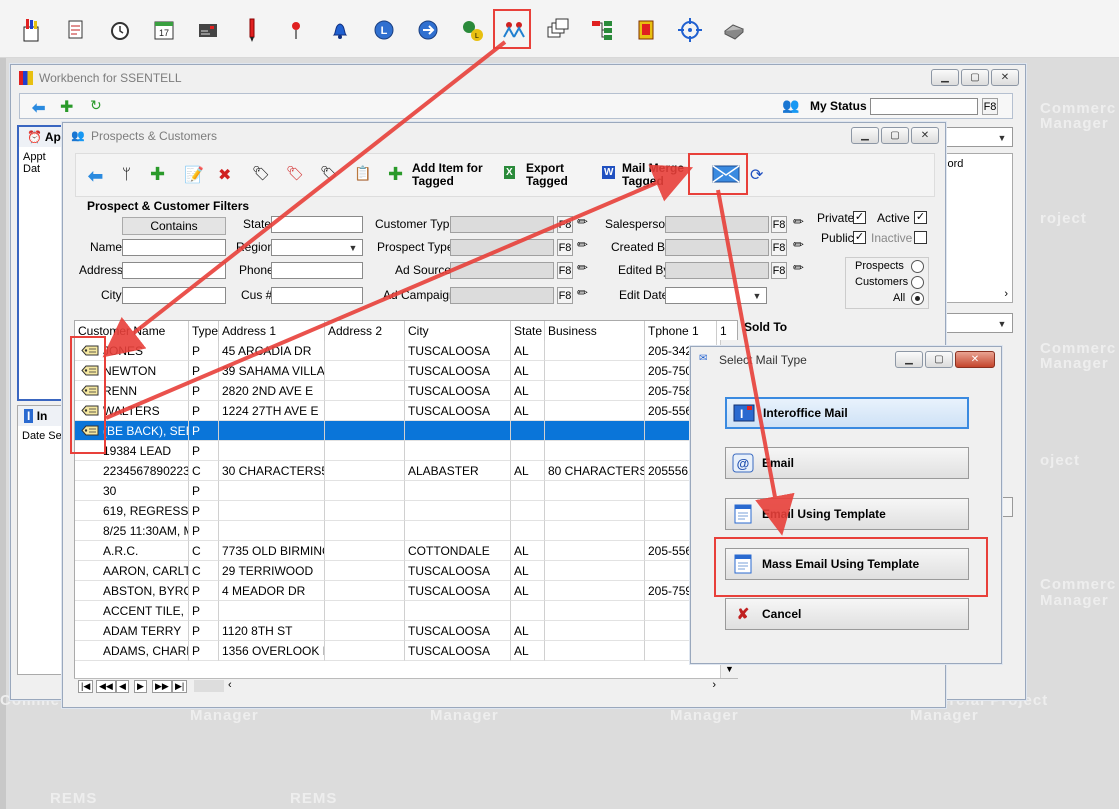 This screenshot has width=1119, height=809. Describe the element at coordinates (779, 224) in the screenshot. I see `salesperson-f8-button: F8` at that location.